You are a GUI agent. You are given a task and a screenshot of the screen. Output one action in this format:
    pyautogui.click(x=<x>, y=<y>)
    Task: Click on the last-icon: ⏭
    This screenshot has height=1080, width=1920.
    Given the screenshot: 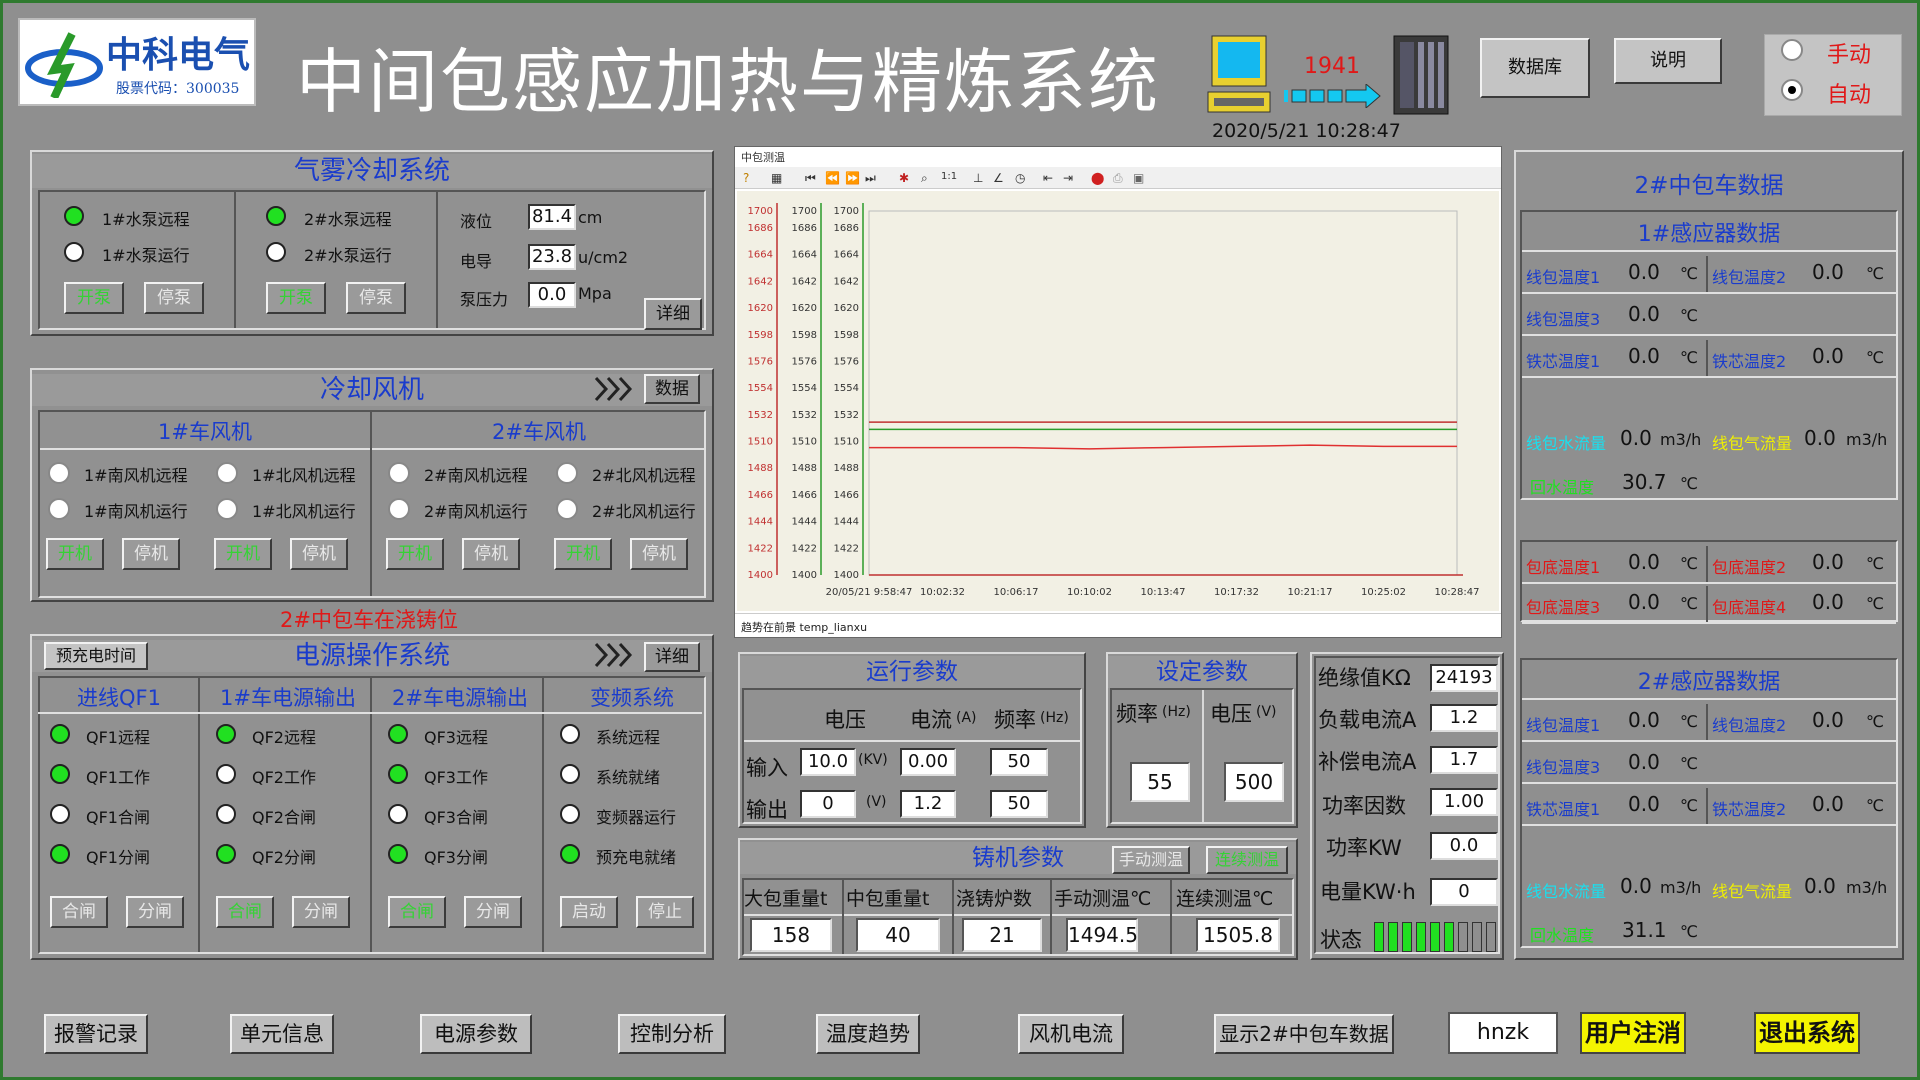 What is the action you would take?
    pyautogui.click(x=870, y=178)
    